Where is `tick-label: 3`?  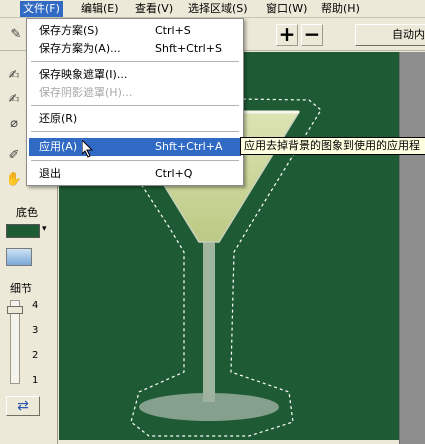 tick-label: 3 is located at coordinates (35, 330).